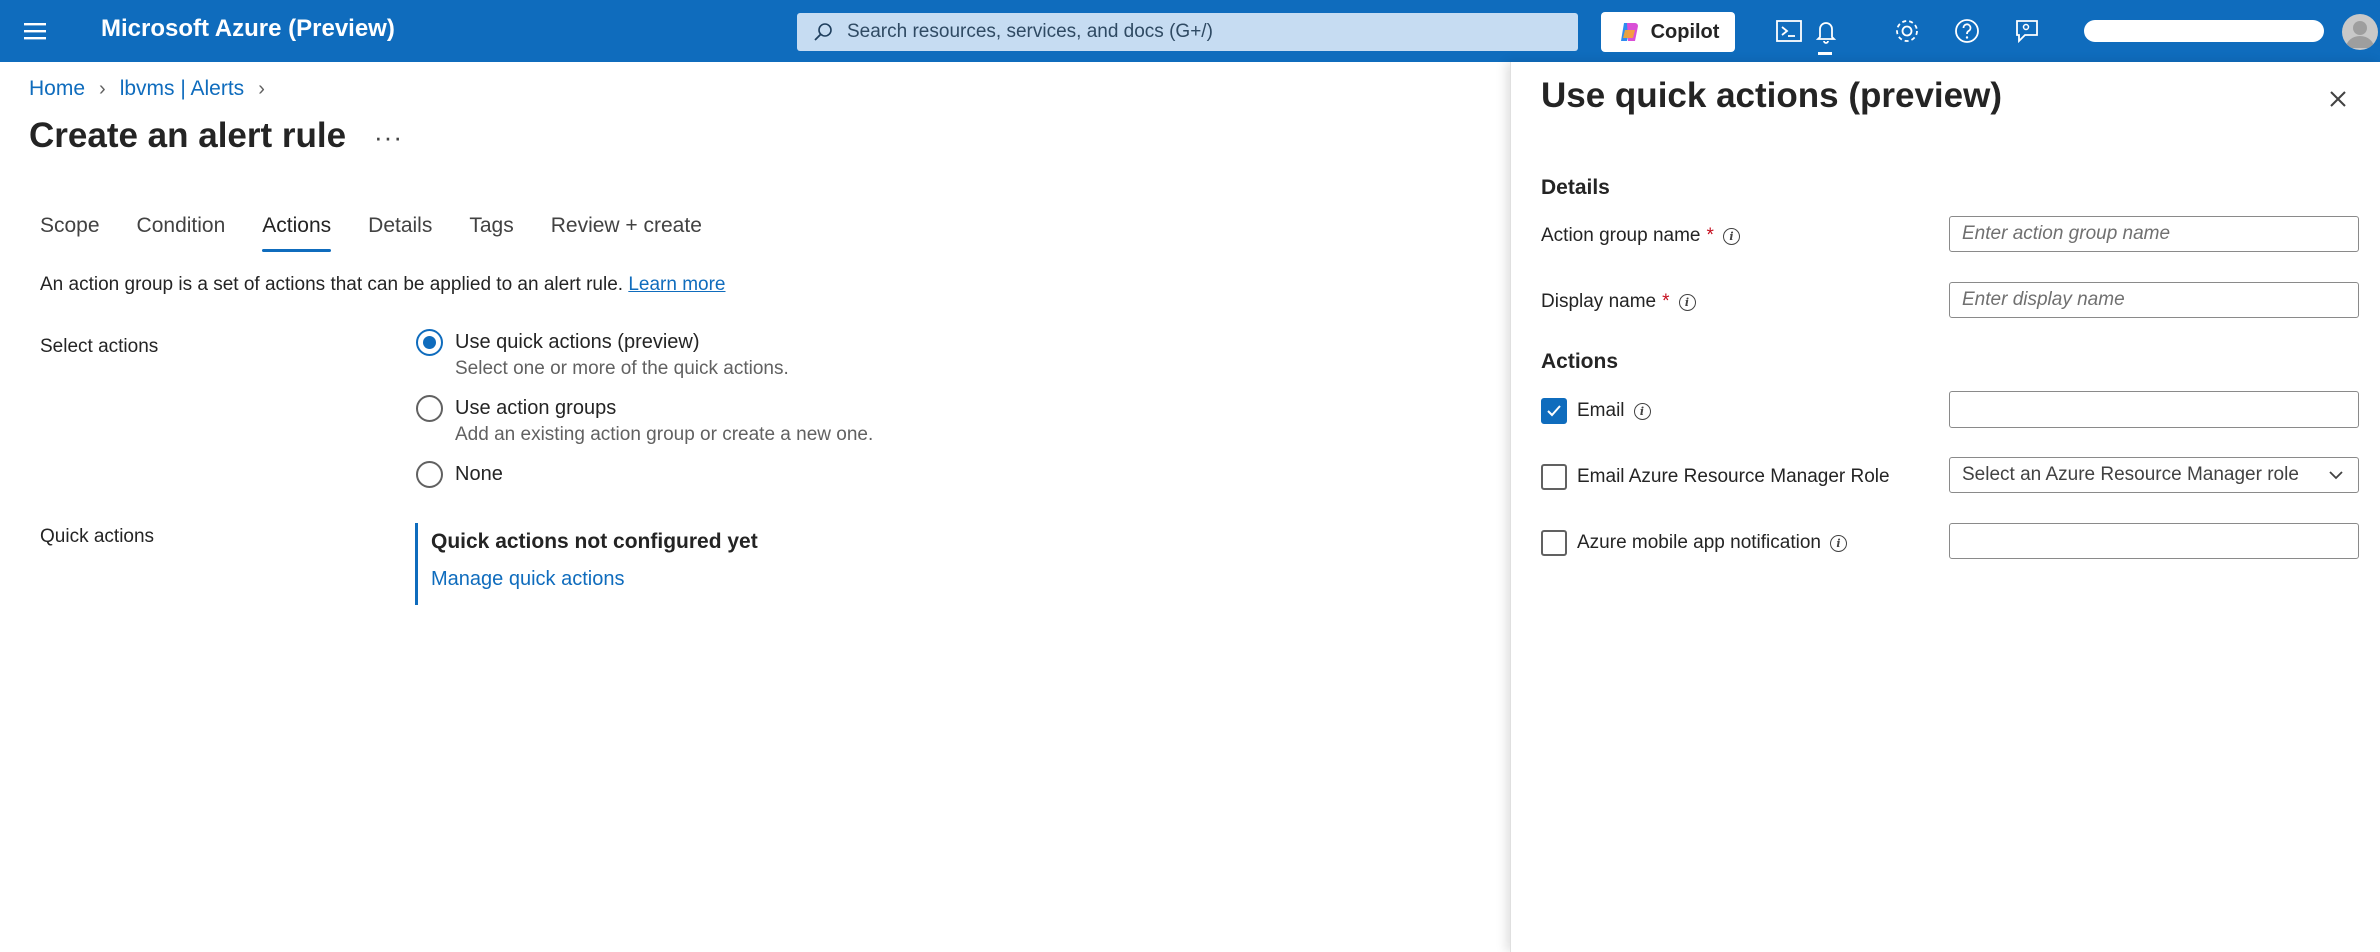 This screenshot has height=952, width=2380. What do you see at coordinates (1554, 411) in the screenshot?
I see `email-checkbox` at bounding box center [1554, 411].